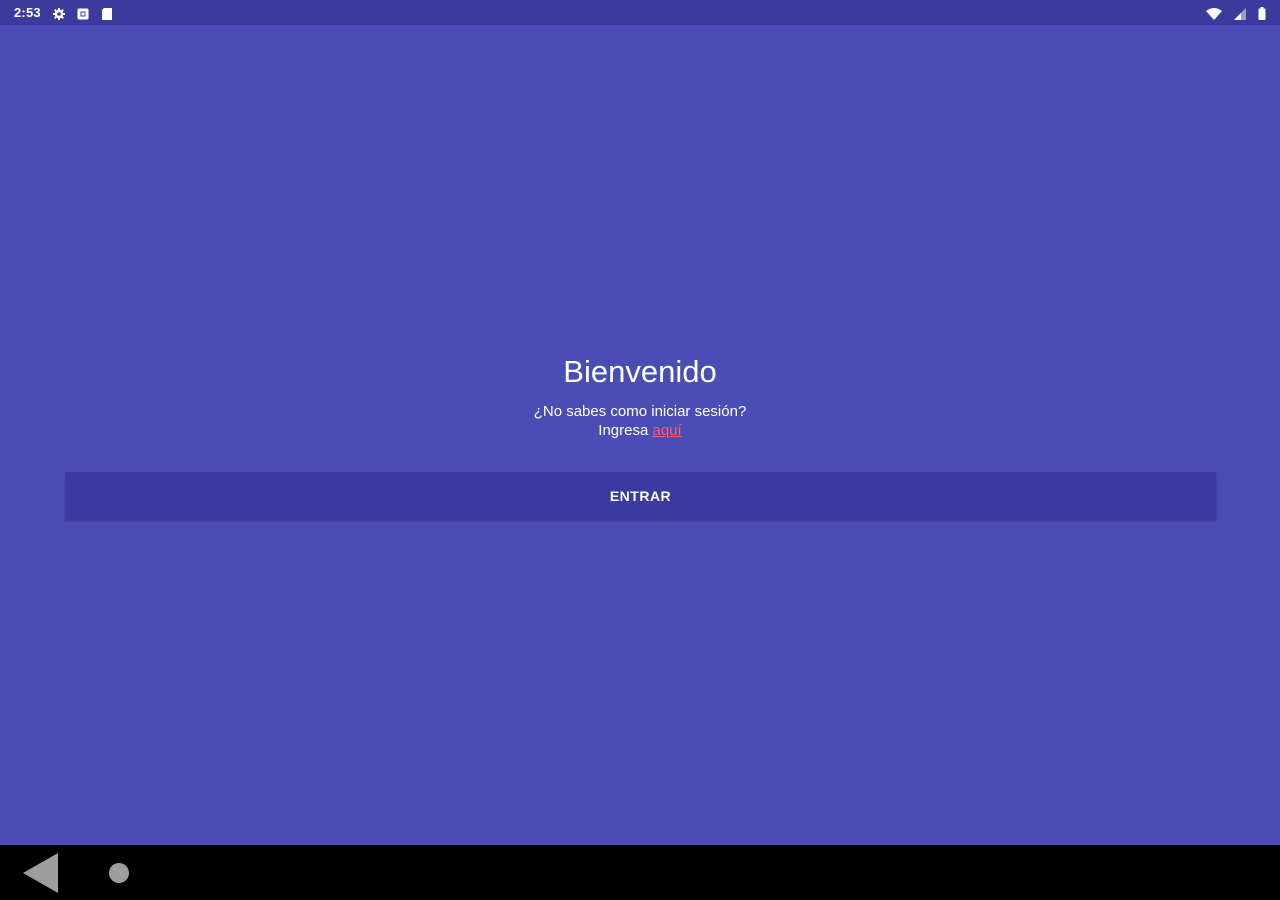 Image resolution: width=1280 pixels, height=900 pixels. What do you see at coordinates (42, 873) in the screenshot?
I see `back-icon` at bounding box center [42, 873].